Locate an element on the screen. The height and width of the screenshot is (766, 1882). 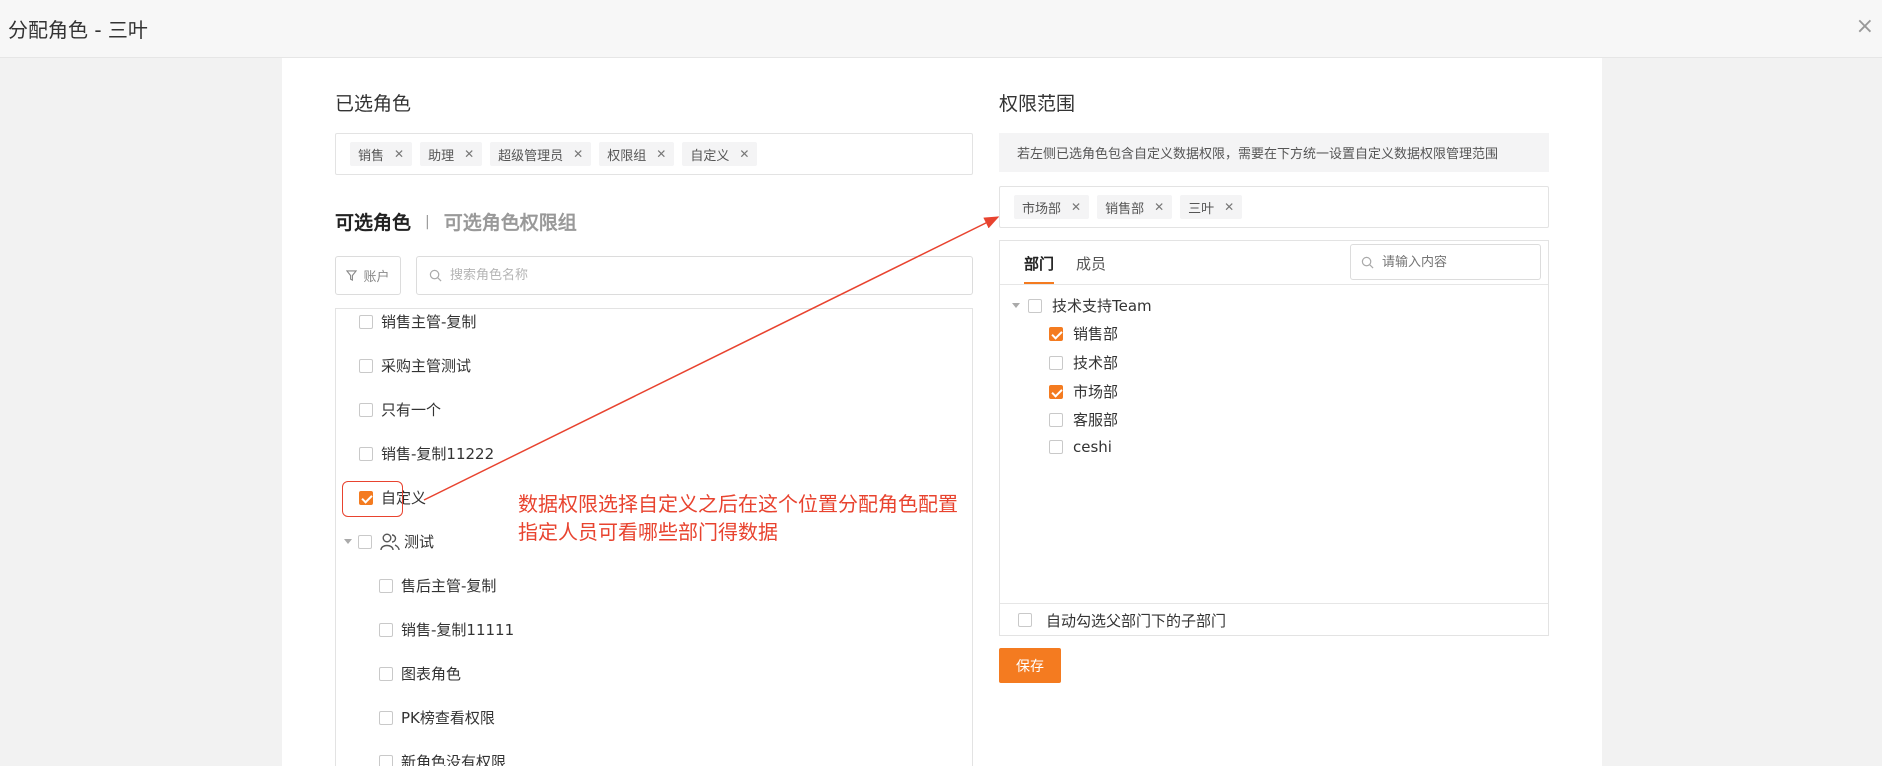
tree-node: 技术部 is located at coordinates (1083, 362).